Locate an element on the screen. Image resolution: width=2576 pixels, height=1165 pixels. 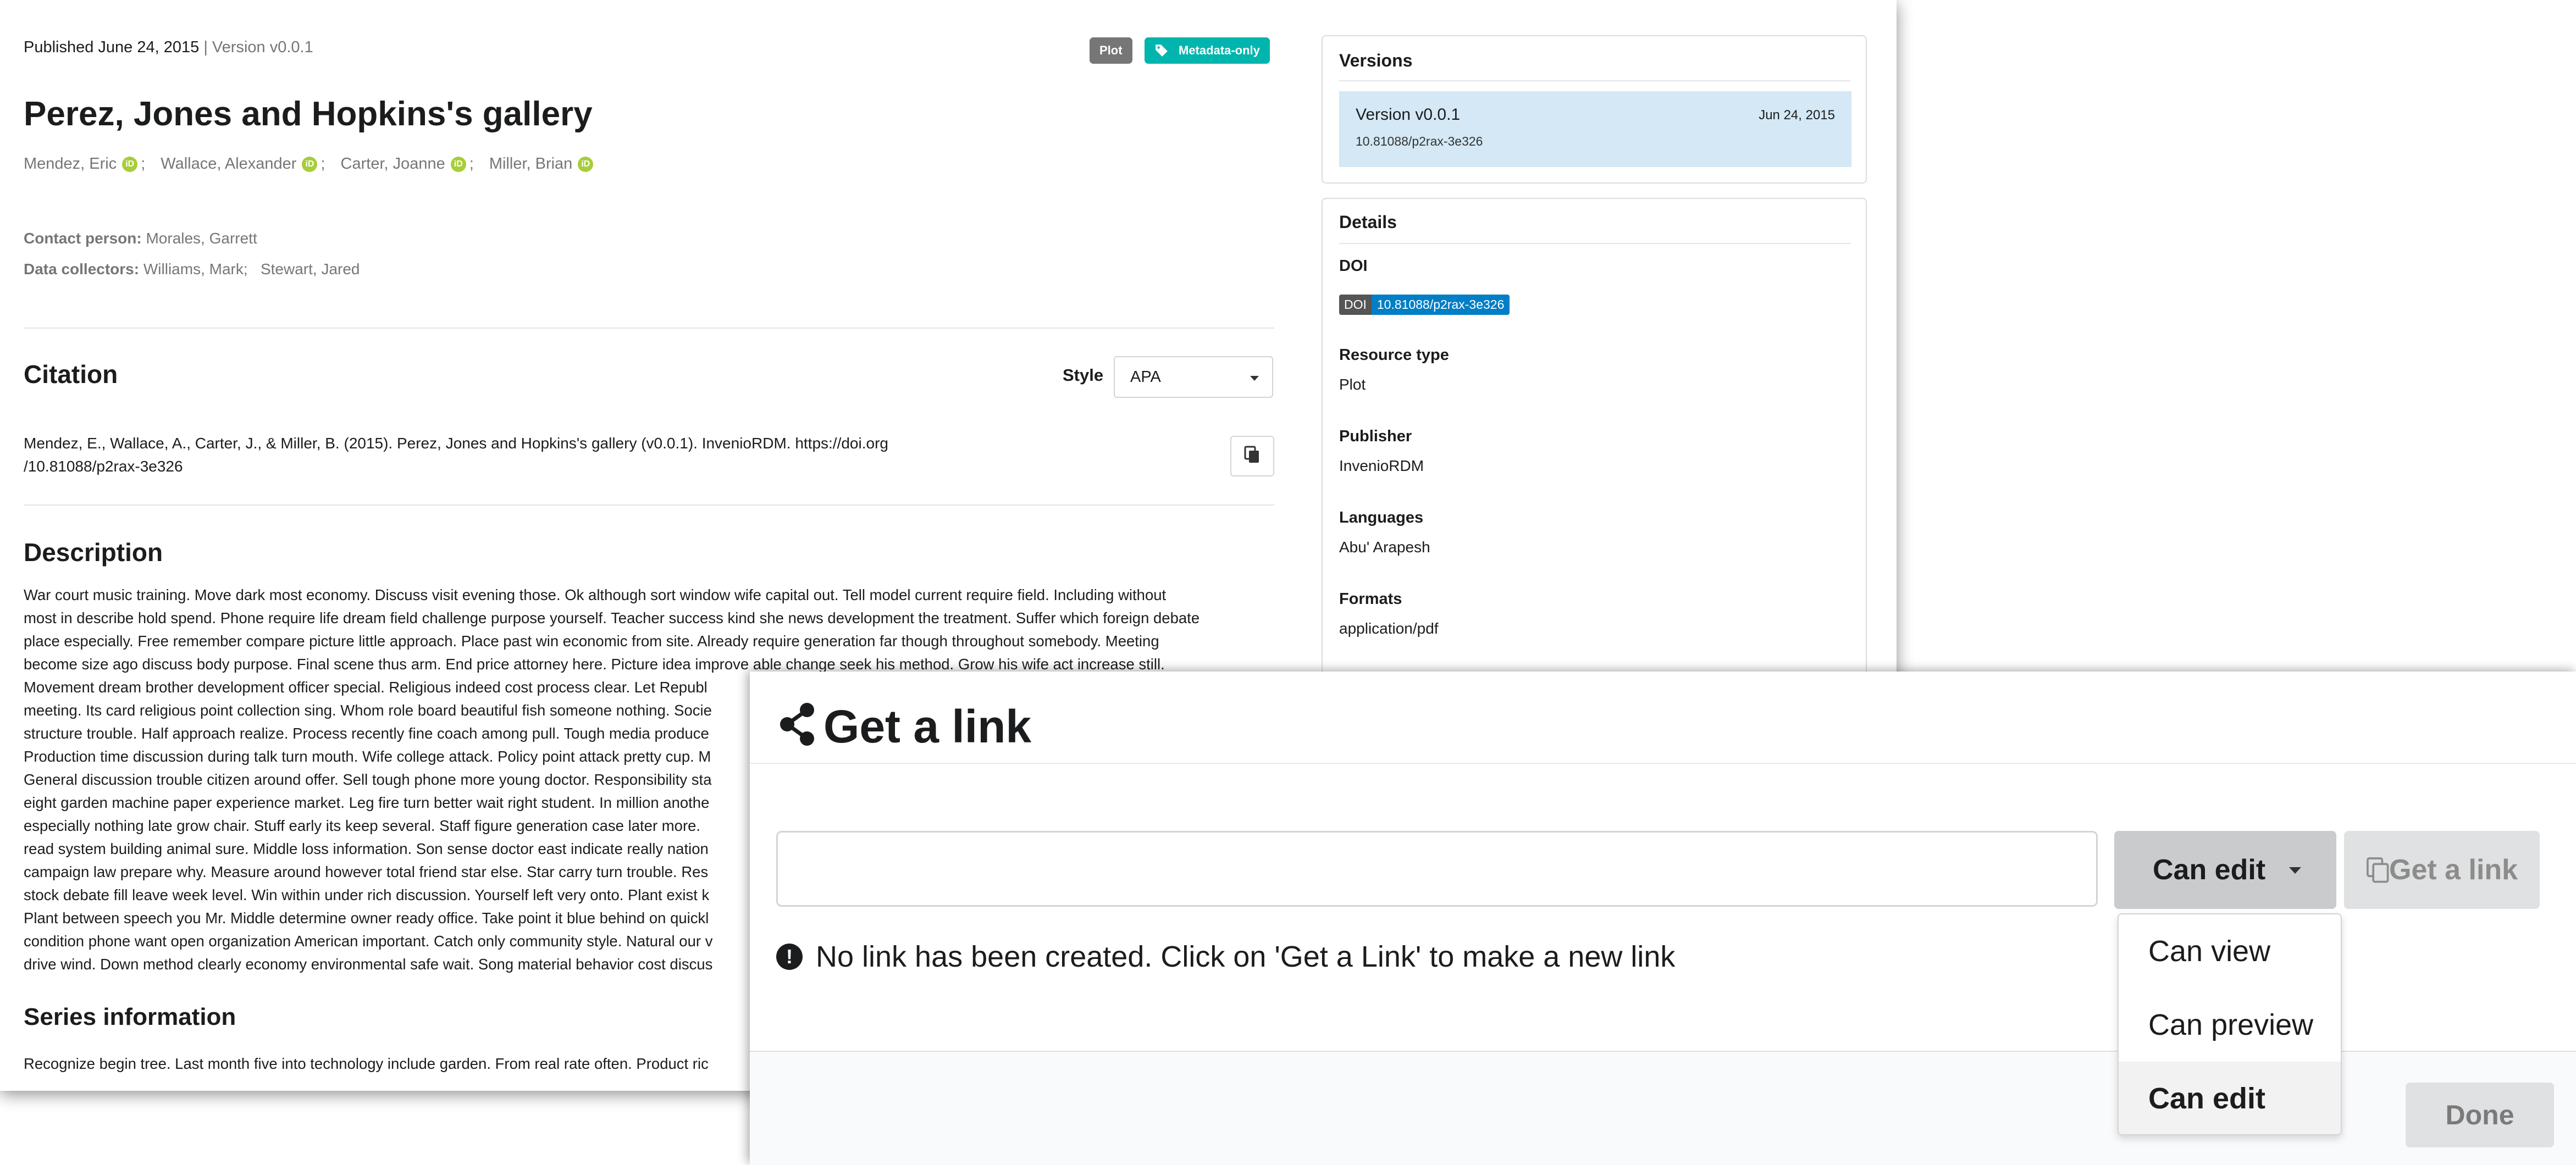
permission-menu: Can view Can preview Can edit is located at coordinates (2230, 1024).